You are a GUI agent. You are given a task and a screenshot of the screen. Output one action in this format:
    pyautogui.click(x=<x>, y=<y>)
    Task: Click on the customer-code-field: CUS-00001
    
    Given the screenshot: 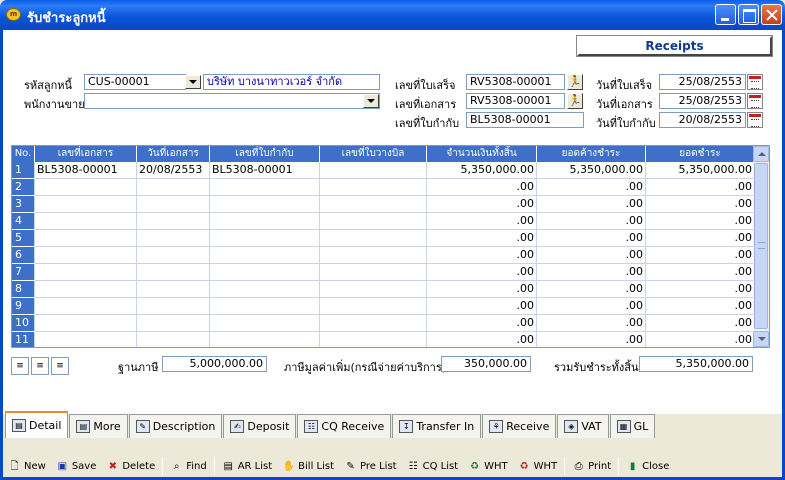 What is the action you would take?
    pyautogui.click(x=135, y=82)
    